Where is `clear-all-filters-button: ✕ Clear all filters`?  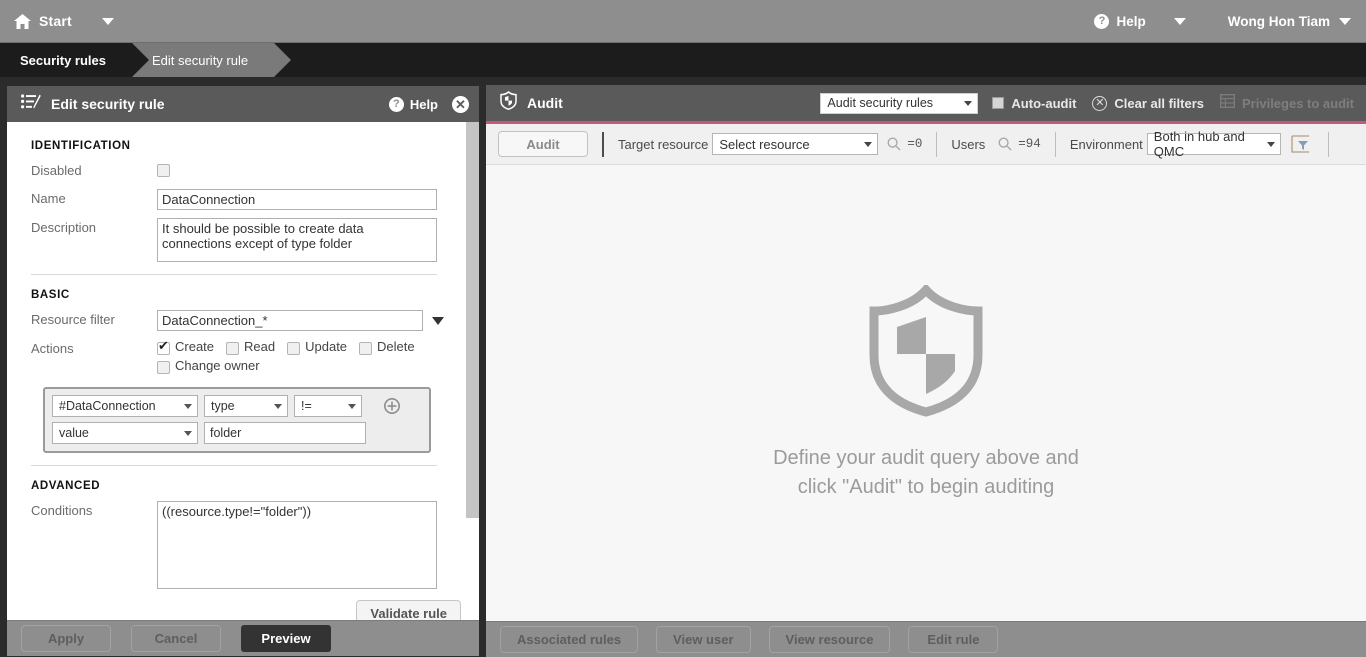
clear-all-filters-button: ✕ Clear all filters is located at coordinates (1148, 103).